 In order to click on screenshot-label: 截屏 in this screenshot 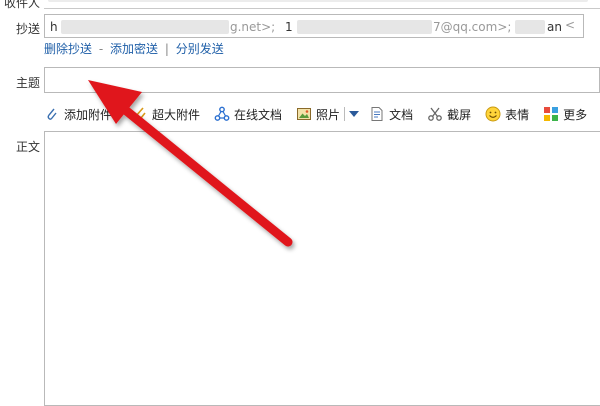, I will do `click(459, 114)`.